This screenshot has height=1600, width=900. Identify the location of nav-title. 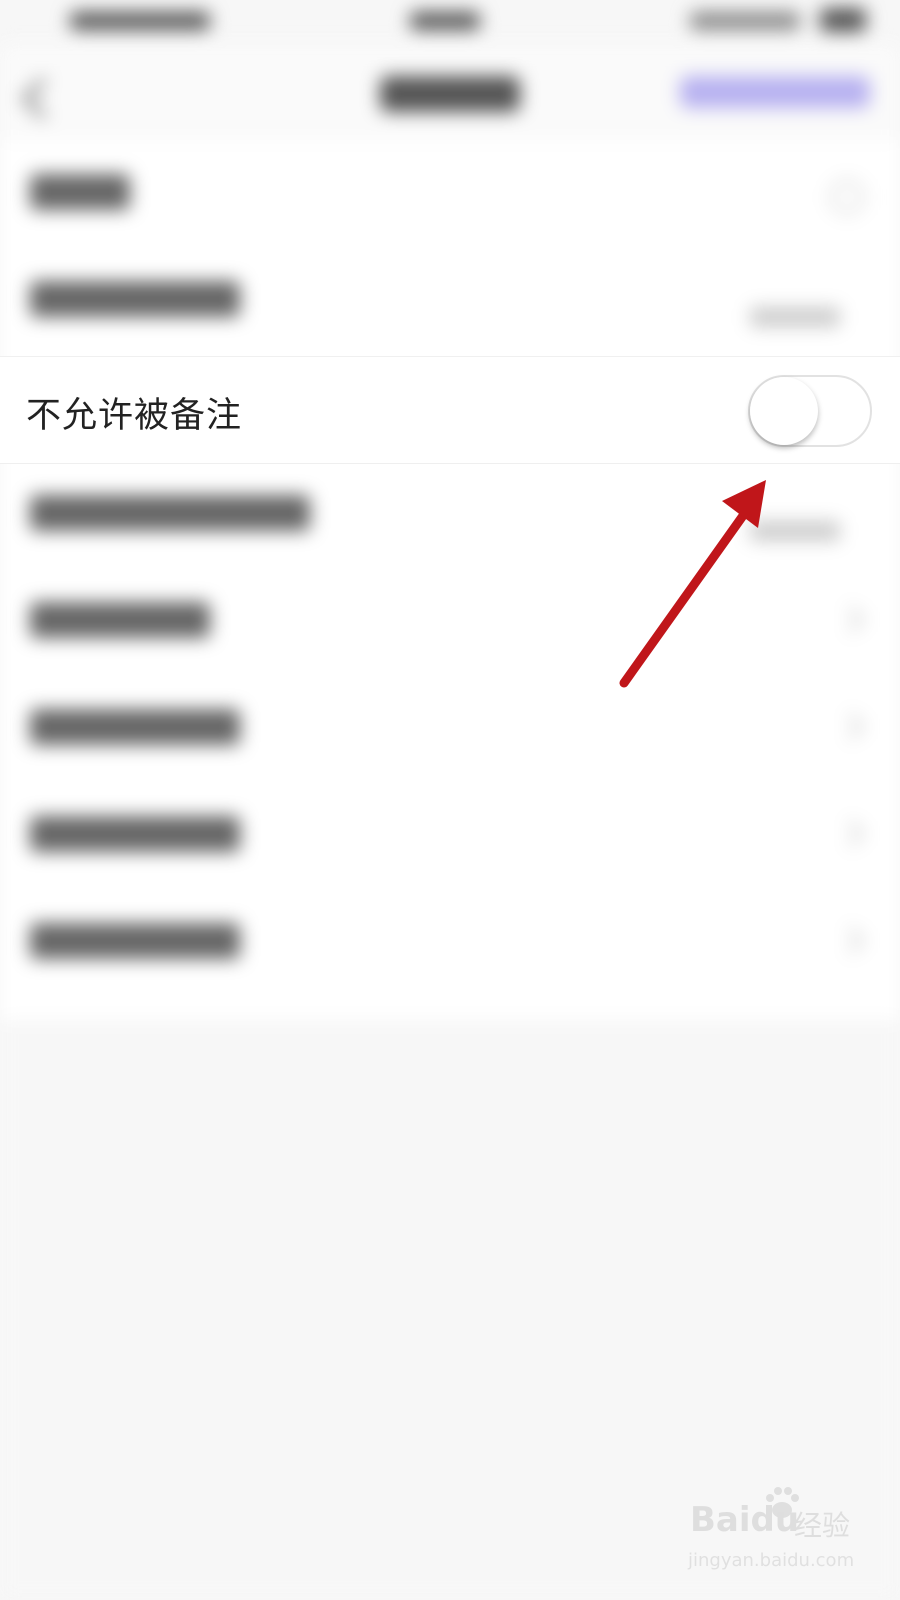
(450, 94).